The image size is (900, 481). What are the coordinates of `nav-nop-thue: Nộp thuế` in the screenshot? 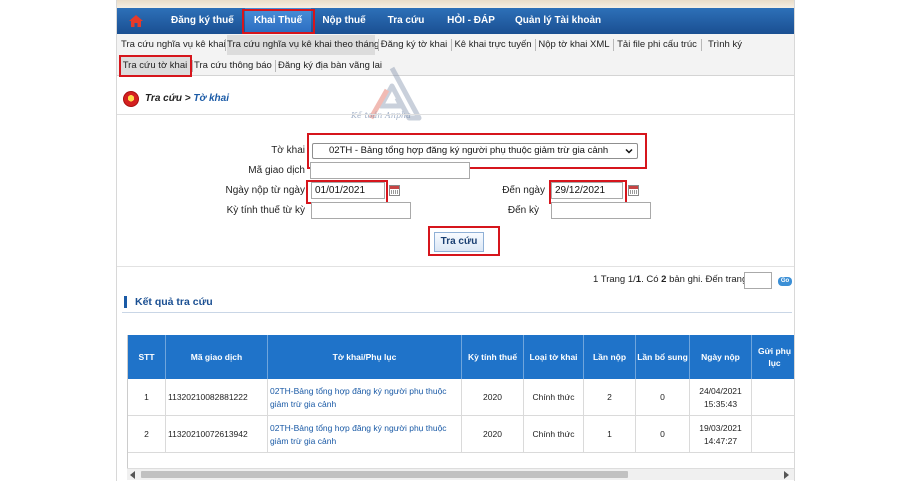 It's located at (344, 21).